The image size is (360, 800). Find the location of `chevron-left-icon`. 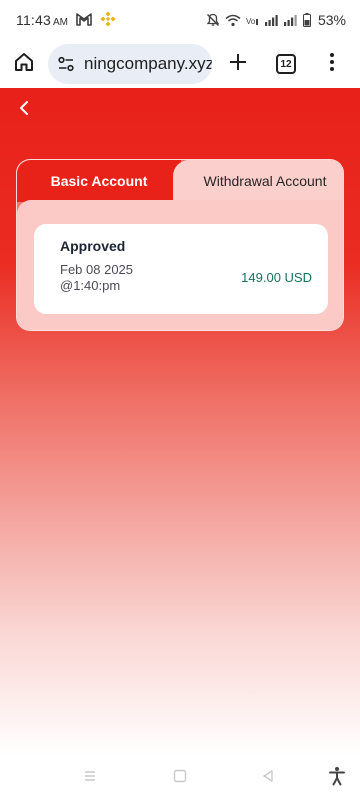

chevron-left-icon is located at coordinates (24, 110).